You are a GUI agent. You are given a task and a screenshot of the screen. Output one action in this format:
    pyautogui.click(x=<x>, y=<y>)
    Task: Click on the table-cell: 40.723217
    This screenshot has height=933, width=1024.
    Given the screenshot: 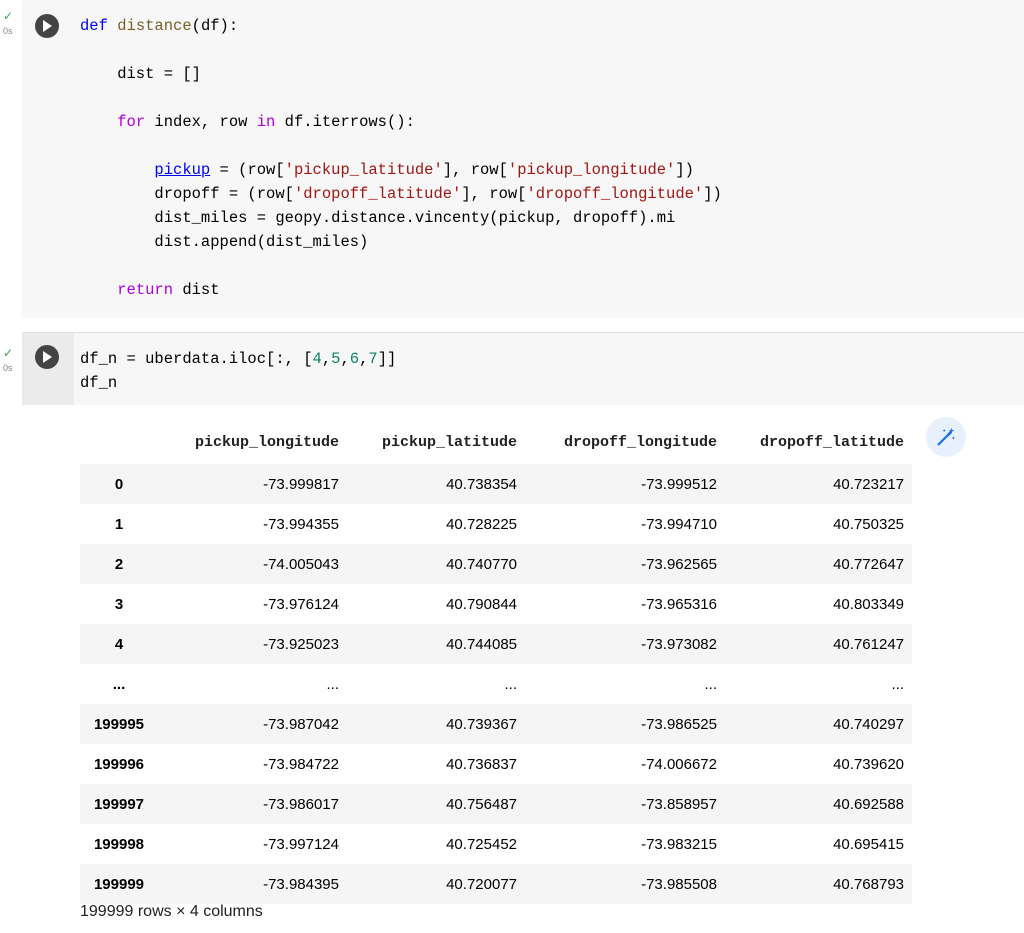 What is the action you would take?
    pyautogui.click(x=868, y=484)
    